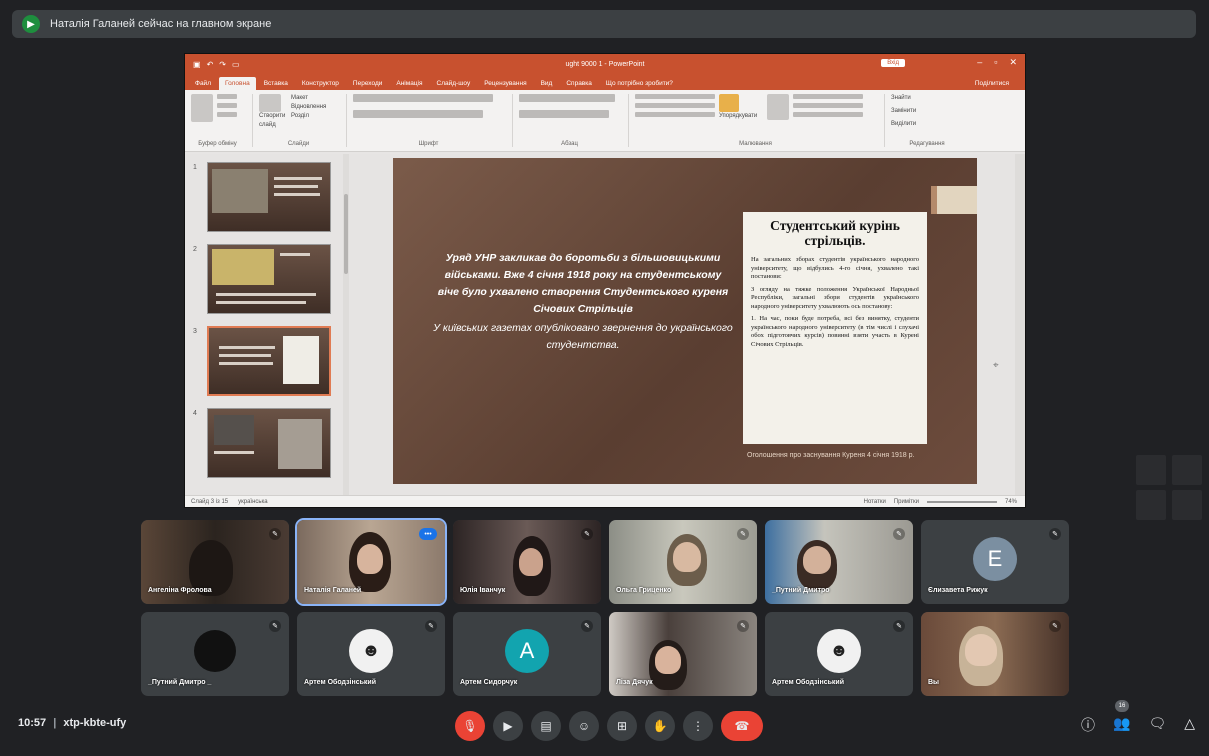 This screenshot has height=756, width=1209. Describe the element at coordinates (527, 654) in the screenshot. I see `participant-tile: A ✎ Артем Сидорчук` at that location.